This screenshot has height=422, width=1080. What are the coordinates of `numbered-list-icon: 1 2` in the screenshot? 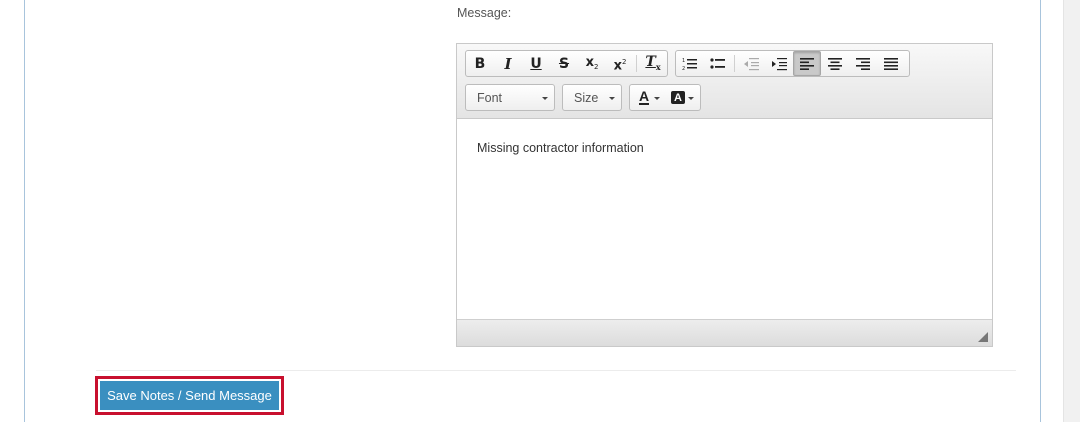 It's located at (689, 64).